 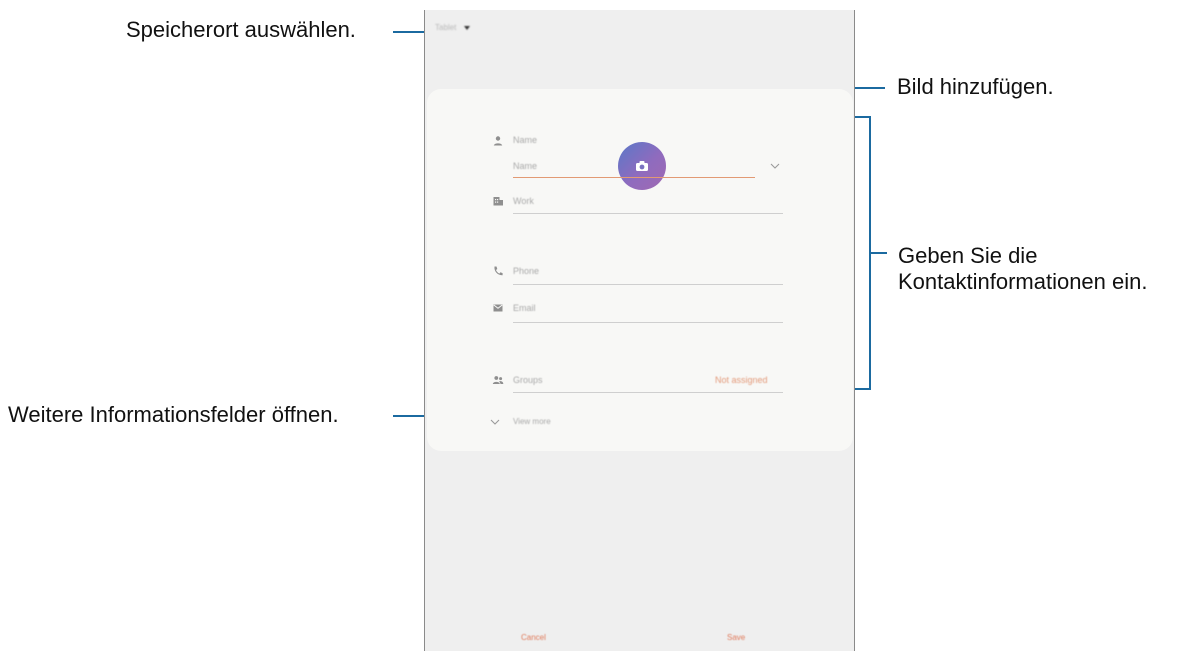 I want to click on camera-icon, so click(x=642, y=166).